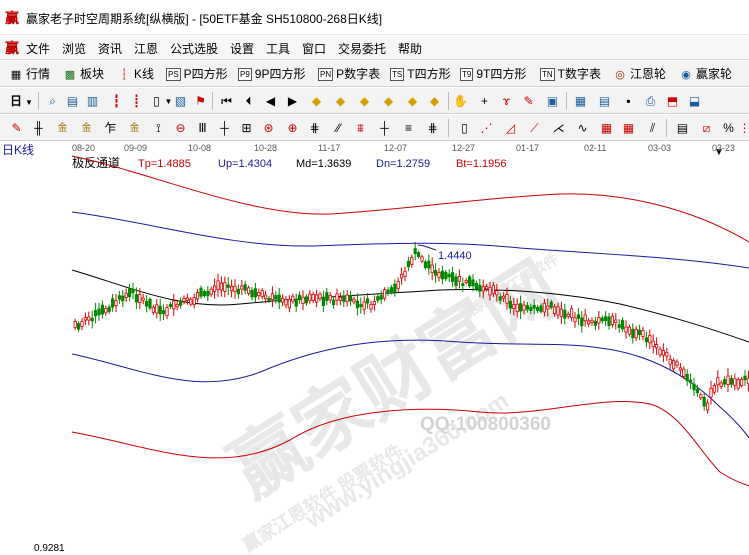  Describe the element at coordinates (742, 128) in the screenshot. I see `tool31-icon: ⋮` at that location.